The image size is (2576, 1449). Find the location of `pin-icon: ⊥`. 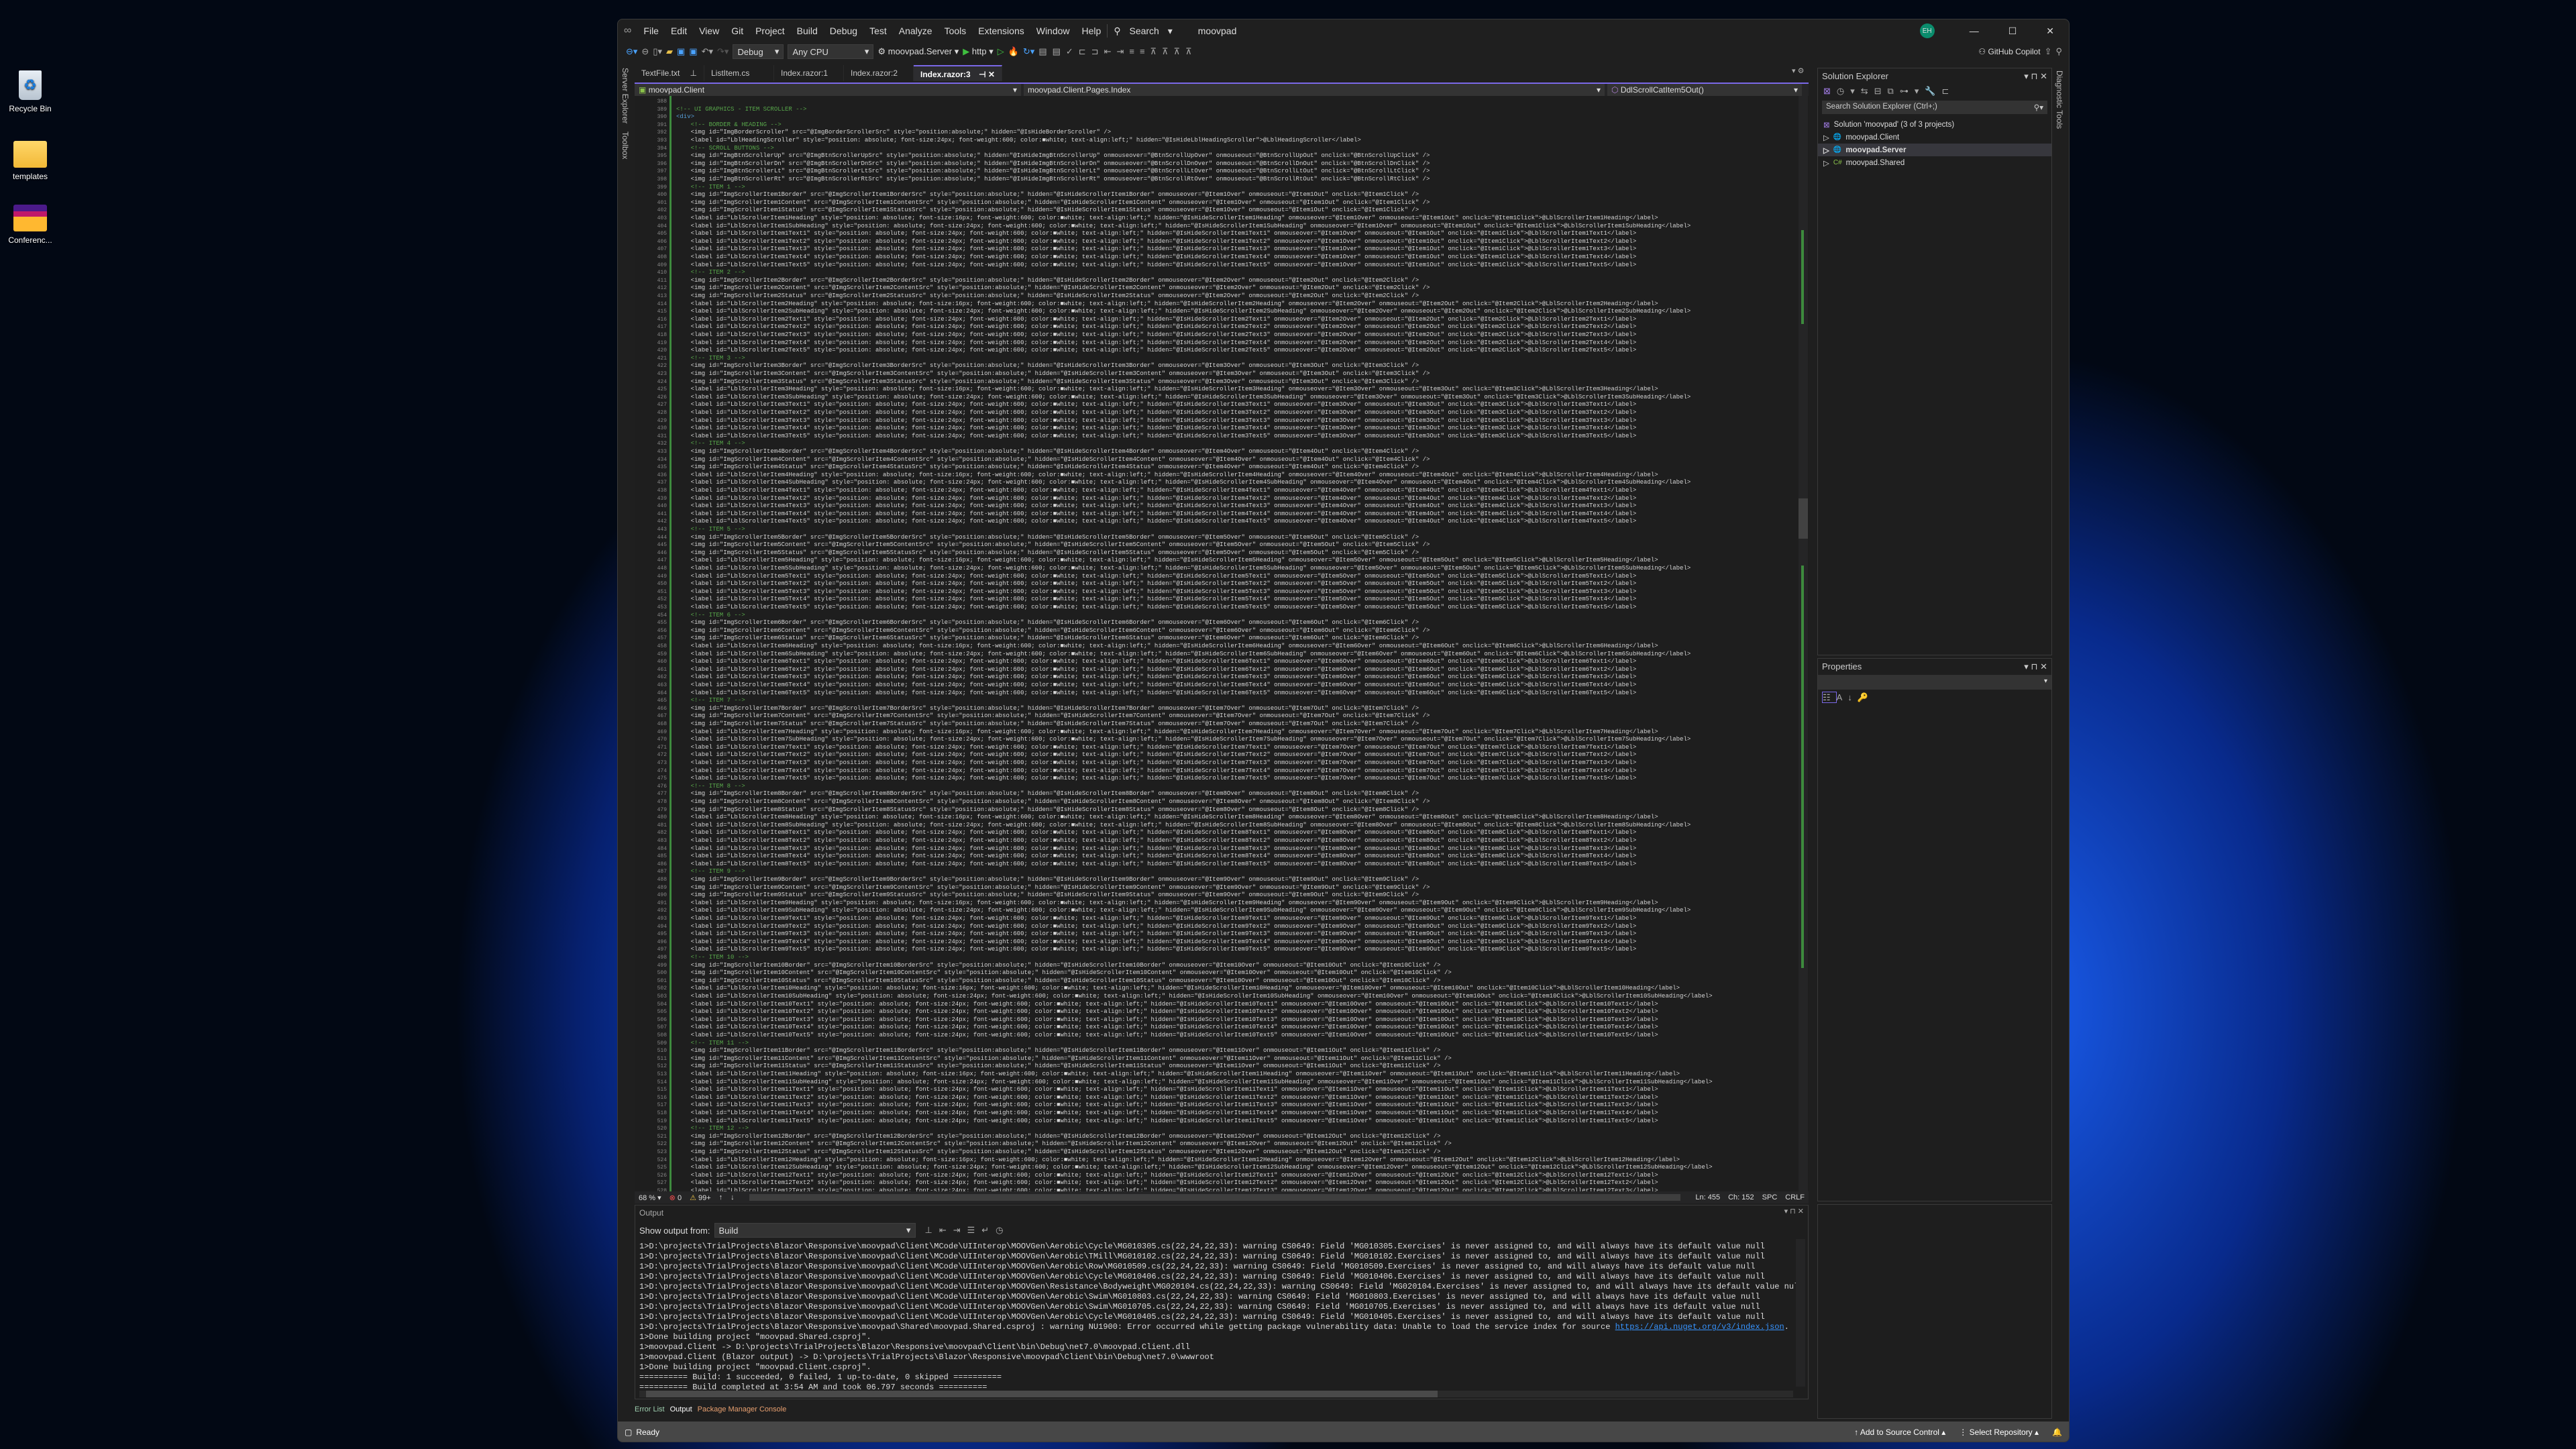

pin-icon: ⊥ is located at coordinates (693, 73).